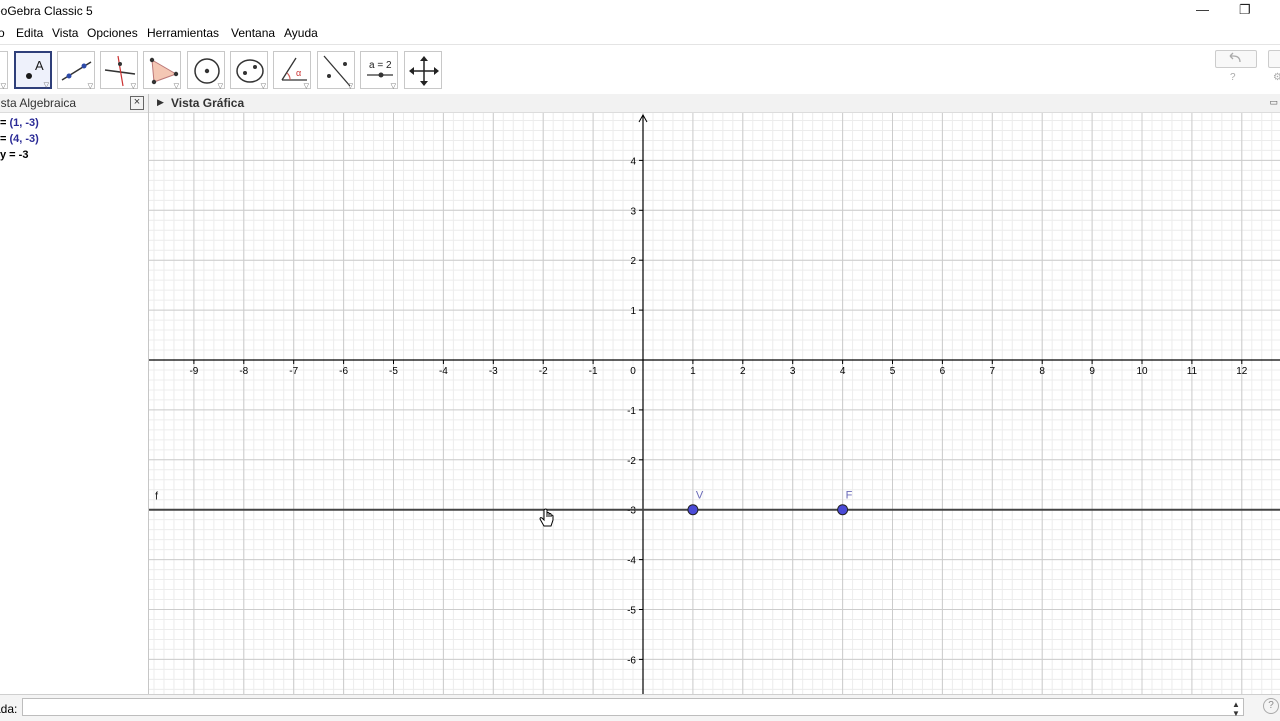  What do you see at coordinates (640, 69) in the screenshot?
I see `toolbar: ▽ A ▽ ▽ ▽ ▽ ▽ ▽ α ▽ ▽ a = 2 ▽ ? ⚙` at bounding box center [640, 69].